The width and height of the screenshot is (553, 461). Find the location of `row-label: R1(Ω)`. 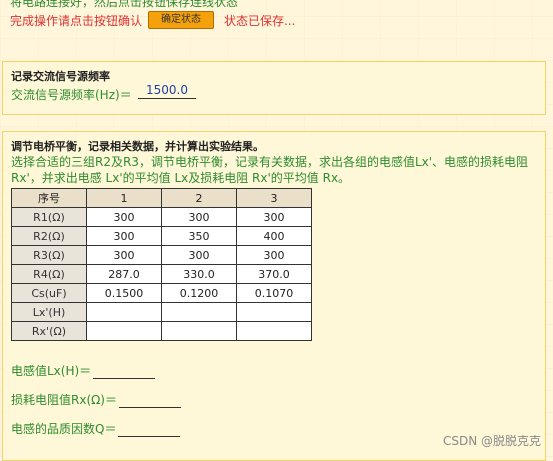

row-label: R1(Ω) is located at coordinates (49, 217).